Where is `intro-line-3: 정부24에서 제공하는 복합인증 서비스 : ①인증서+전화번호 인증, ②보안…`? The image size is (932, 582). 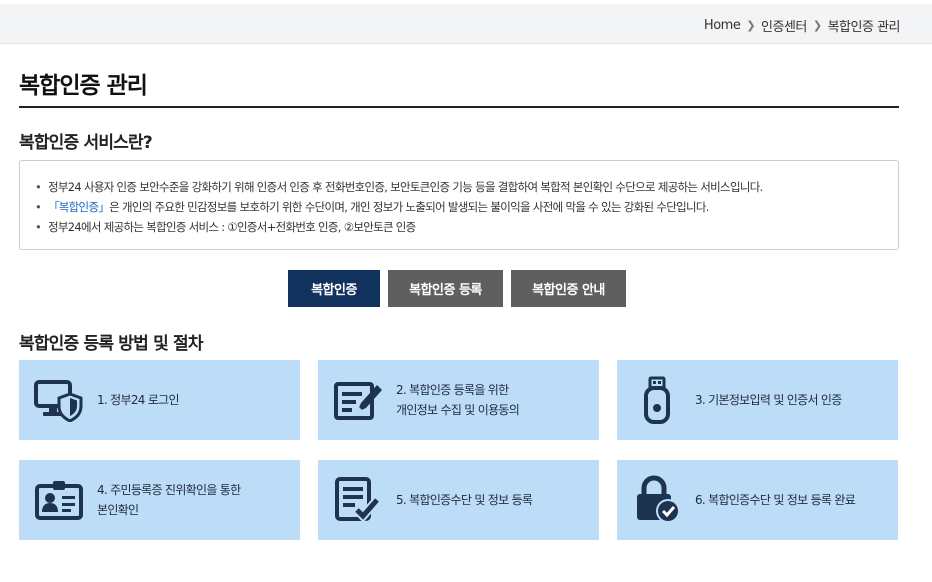 intro-line-3: 정부24에서 제공하는 복합인증 서비스 : ①인증서+전화번호 인증, ②보안… is located at coordinates (466, 227).